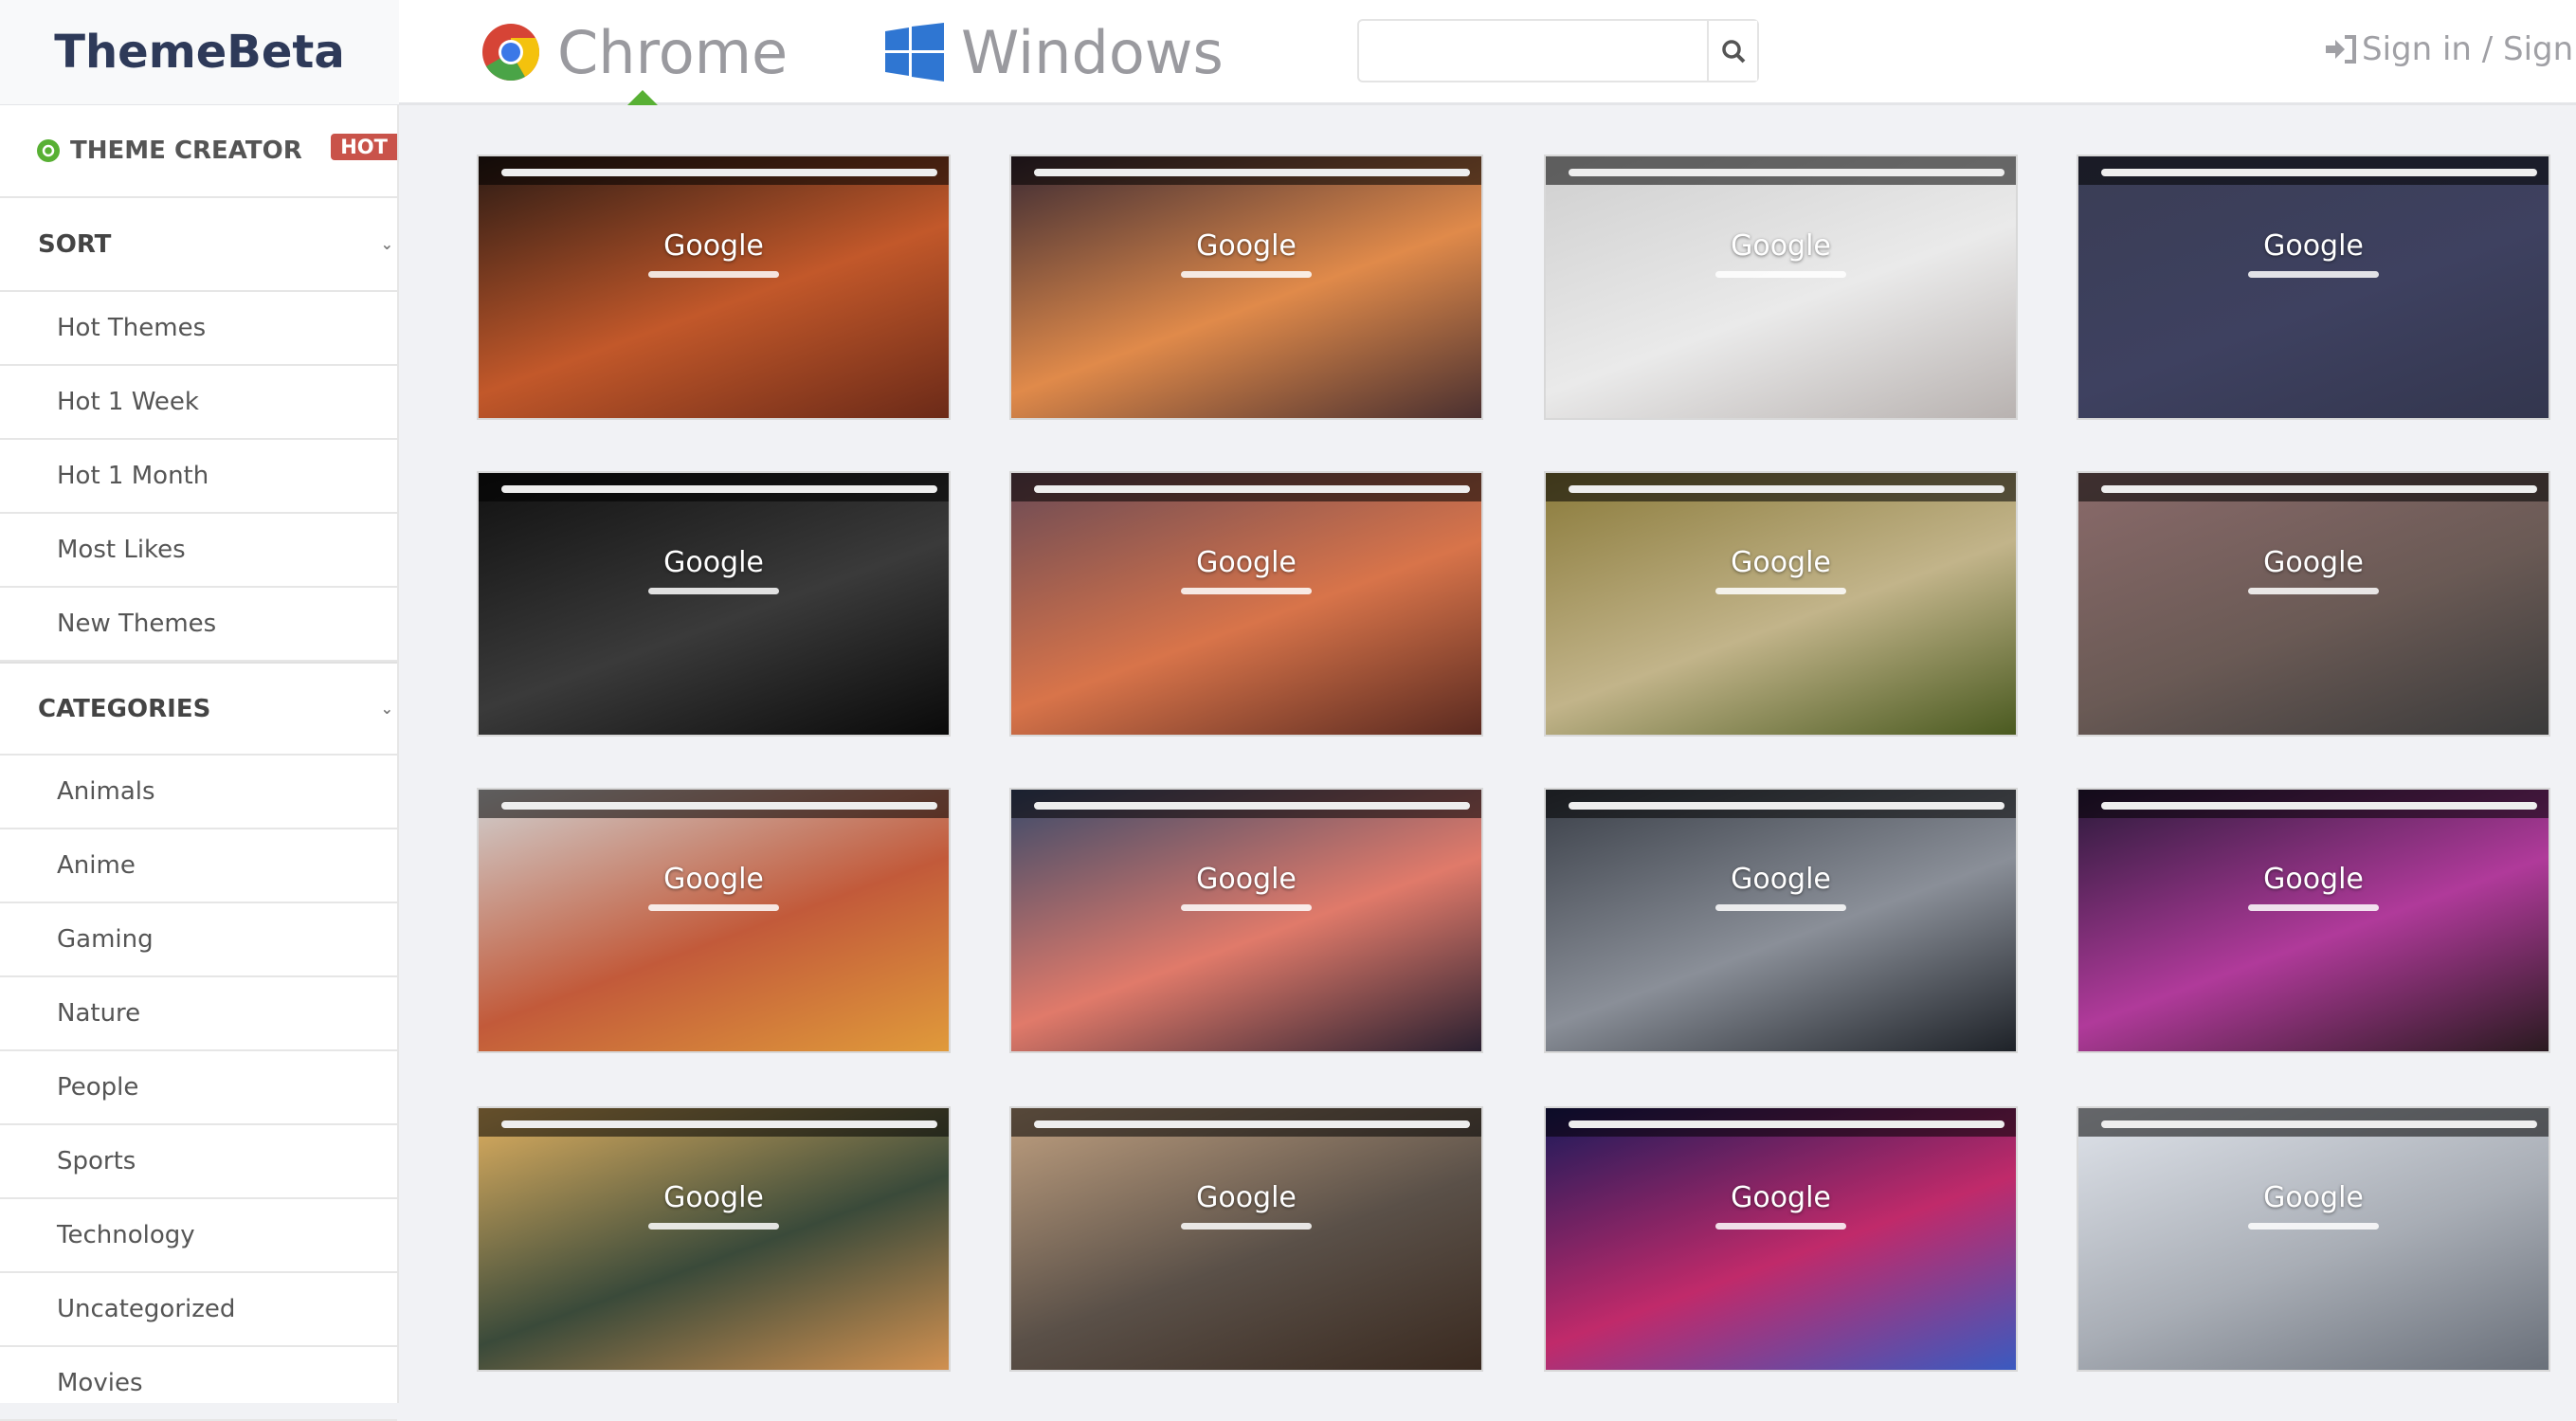 The image size is (2576, 1421). I want to click on theme-thumbnail-network-bokeh: Google, so click(1781, 1239).